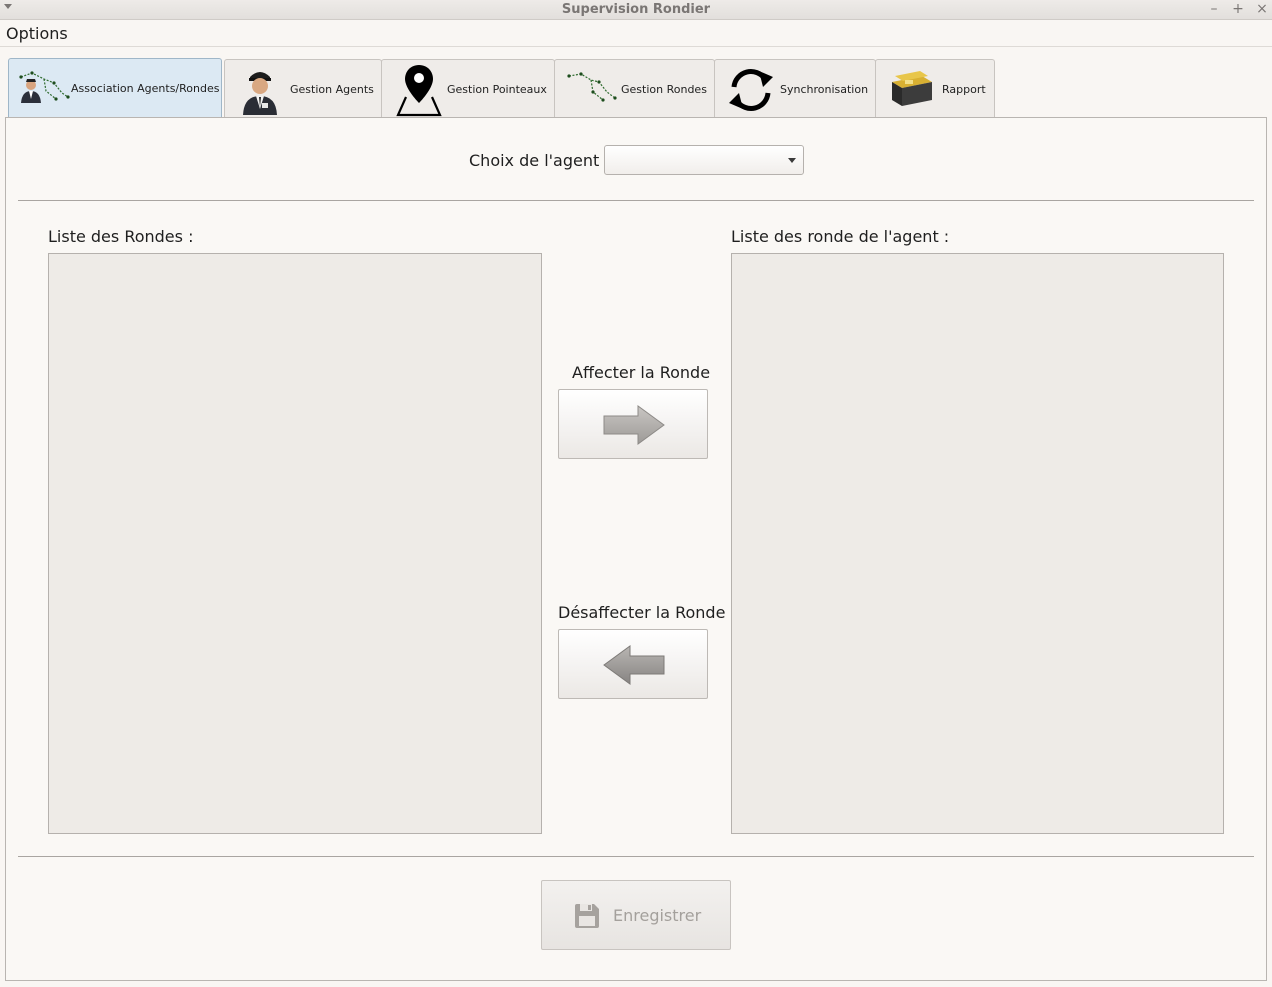  Describe the element at coordinates (497, 89) in the screenshot. I see `tab-label: Gestion Pointeaux` at that location.